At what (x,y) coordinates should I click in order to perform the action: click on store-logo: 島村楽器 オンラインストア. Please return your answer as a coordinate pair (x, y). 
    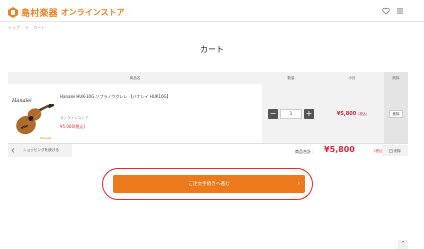
    Looking at the image, I should click on (66, 12).